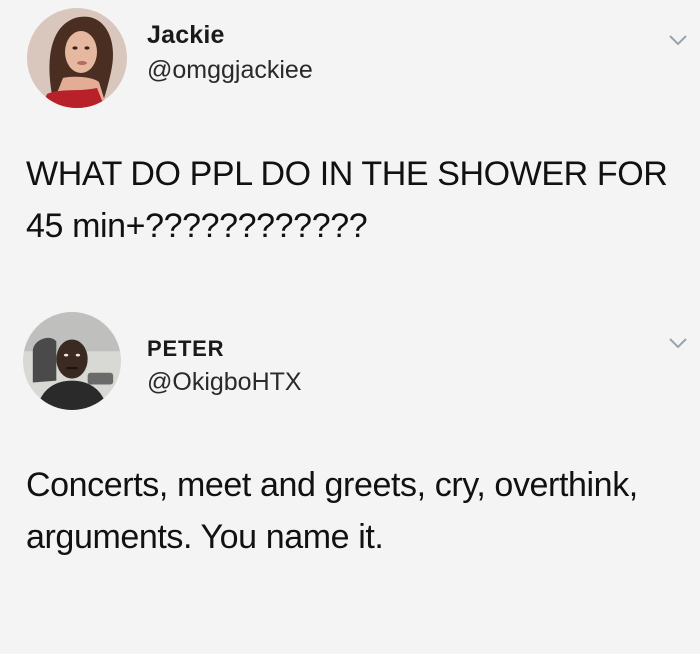  What do you see at coordinates (186, 35) in the screenshot?
I see `display-name: Jackie` at bounding box center [186, 35].